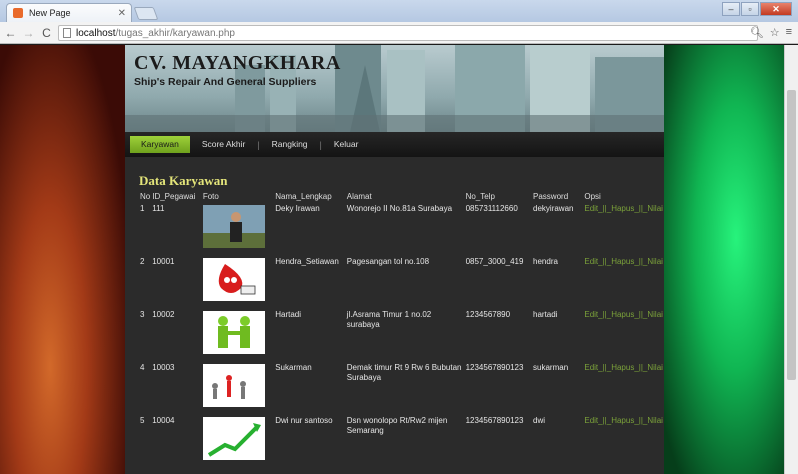 The height and width of the screenshot is (474, 798). I want to click on cell-password: sukarman, so click(551, 367).